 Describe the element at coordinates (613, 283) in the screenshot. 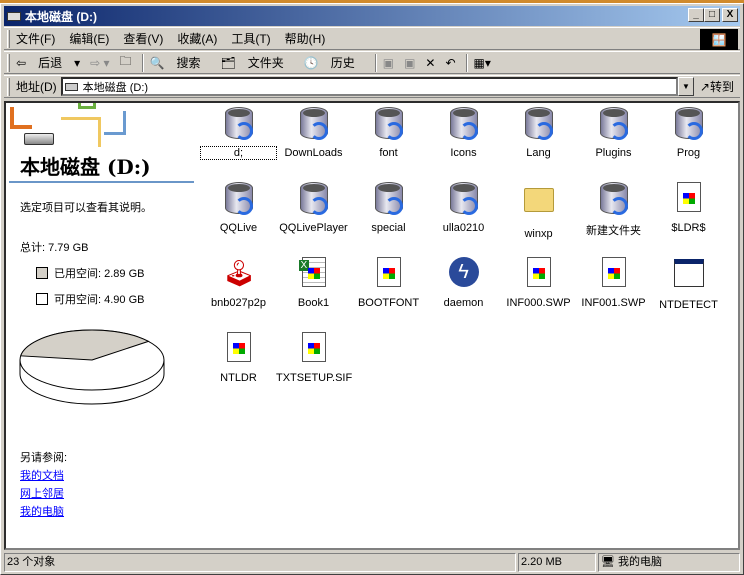

I see `file-item: INF001.SWP` at that location.